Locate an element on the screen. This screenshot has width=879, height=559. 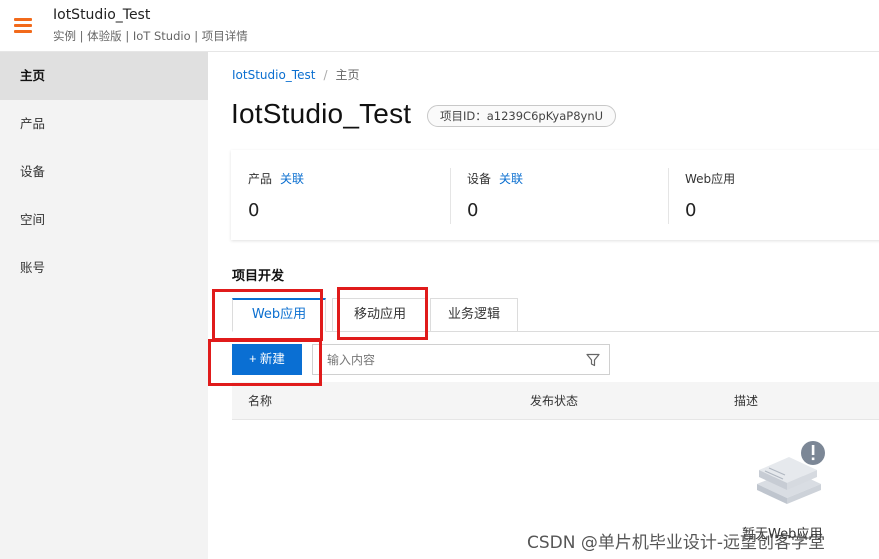
search-box is located at coordinates (461, 359).